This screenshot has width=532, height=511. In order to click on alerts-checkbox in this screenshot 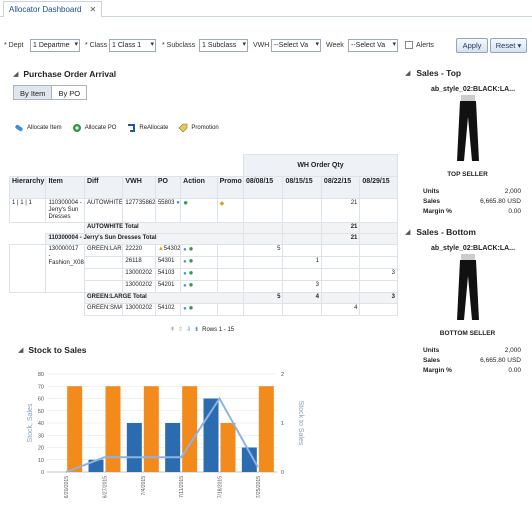, I will do `click(409, 45)`.